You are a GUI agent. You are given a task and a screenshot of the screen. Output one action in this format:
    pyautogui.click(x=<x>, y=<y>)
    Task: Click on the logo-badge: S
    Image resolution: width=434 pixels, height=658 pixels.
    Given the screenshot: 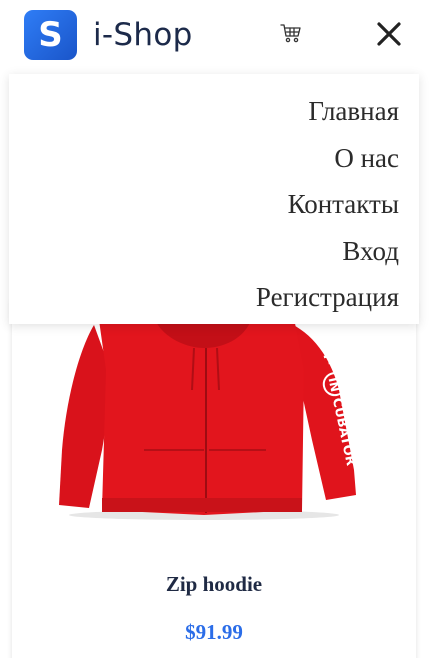 What is the action you would take?
    pyautogui.click(x=50, y=35)
    